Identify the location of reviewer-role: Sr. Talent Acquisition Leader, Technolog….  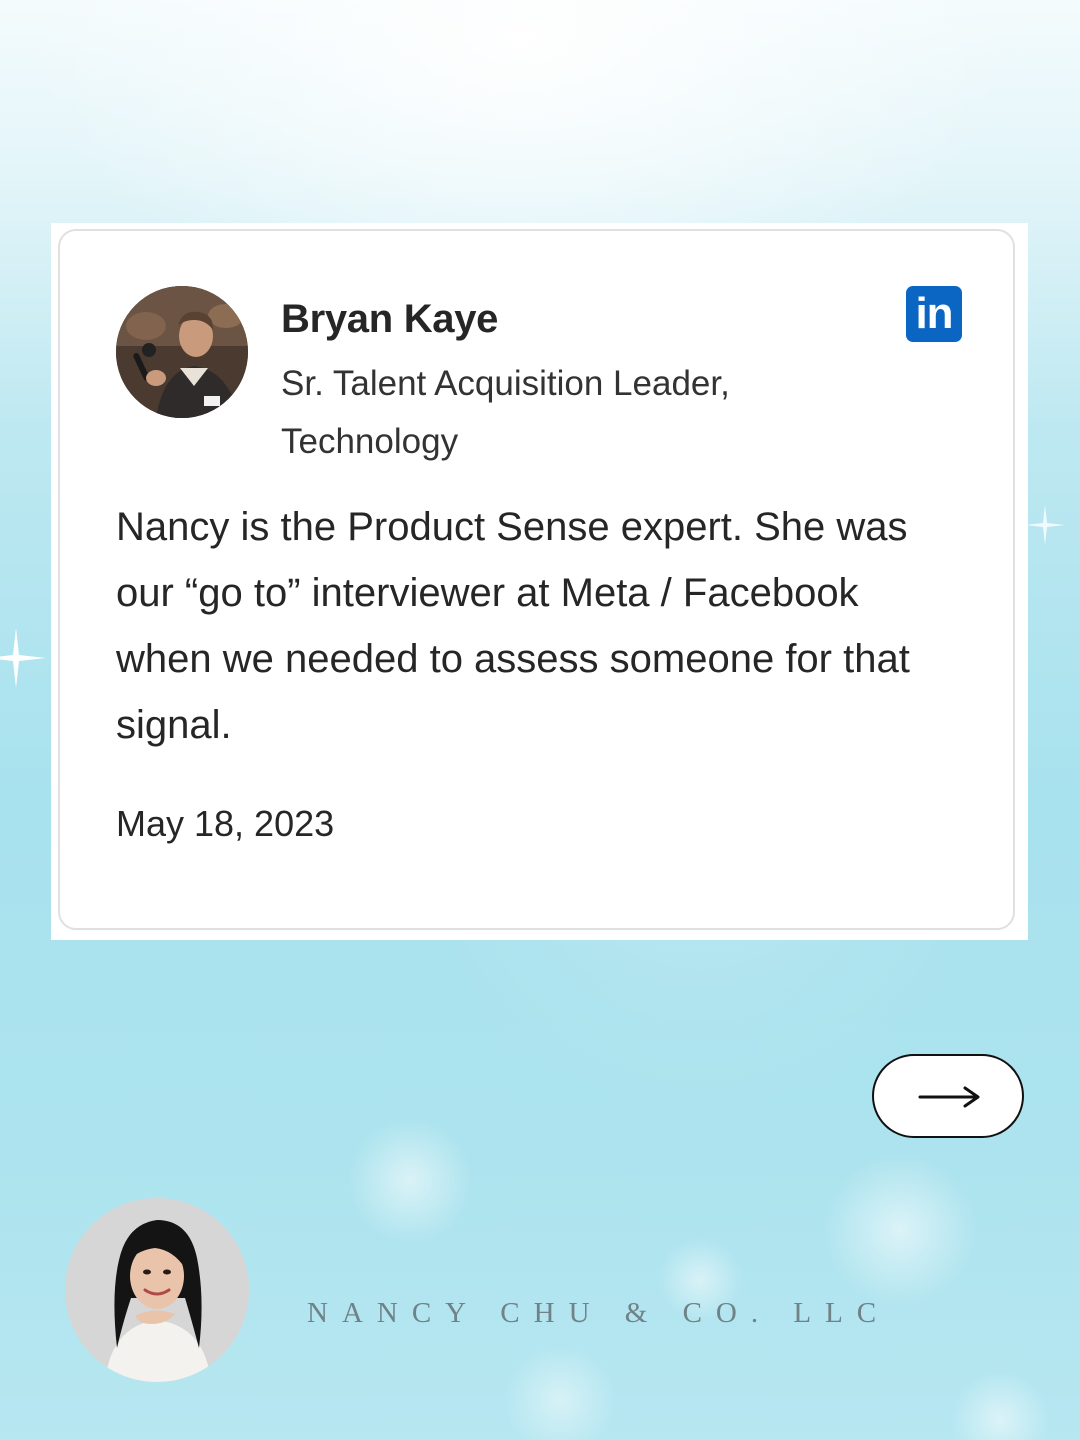
(505, 412).